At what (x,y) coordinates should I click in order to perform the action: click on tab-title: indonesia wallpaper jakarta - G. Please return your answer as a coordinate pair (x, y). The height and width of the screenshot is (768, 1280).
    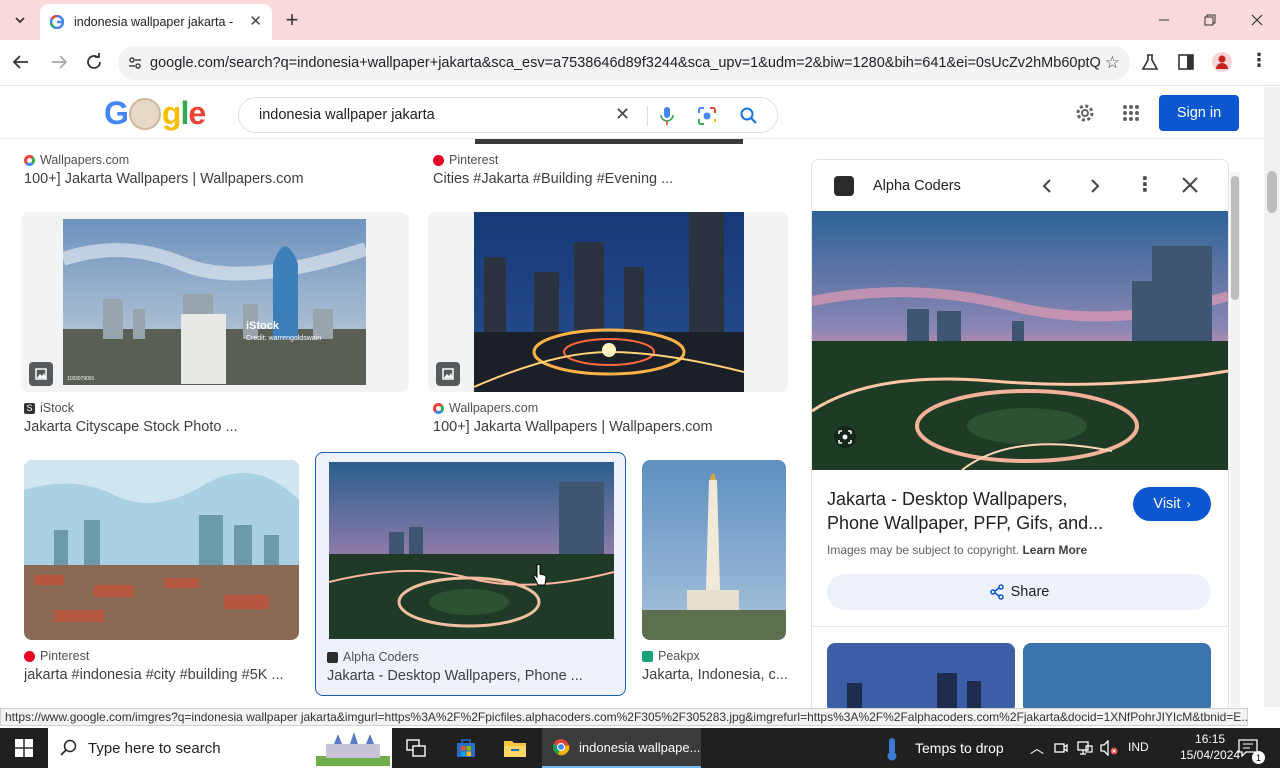
    Looking at the image, I should click on (154, 22).